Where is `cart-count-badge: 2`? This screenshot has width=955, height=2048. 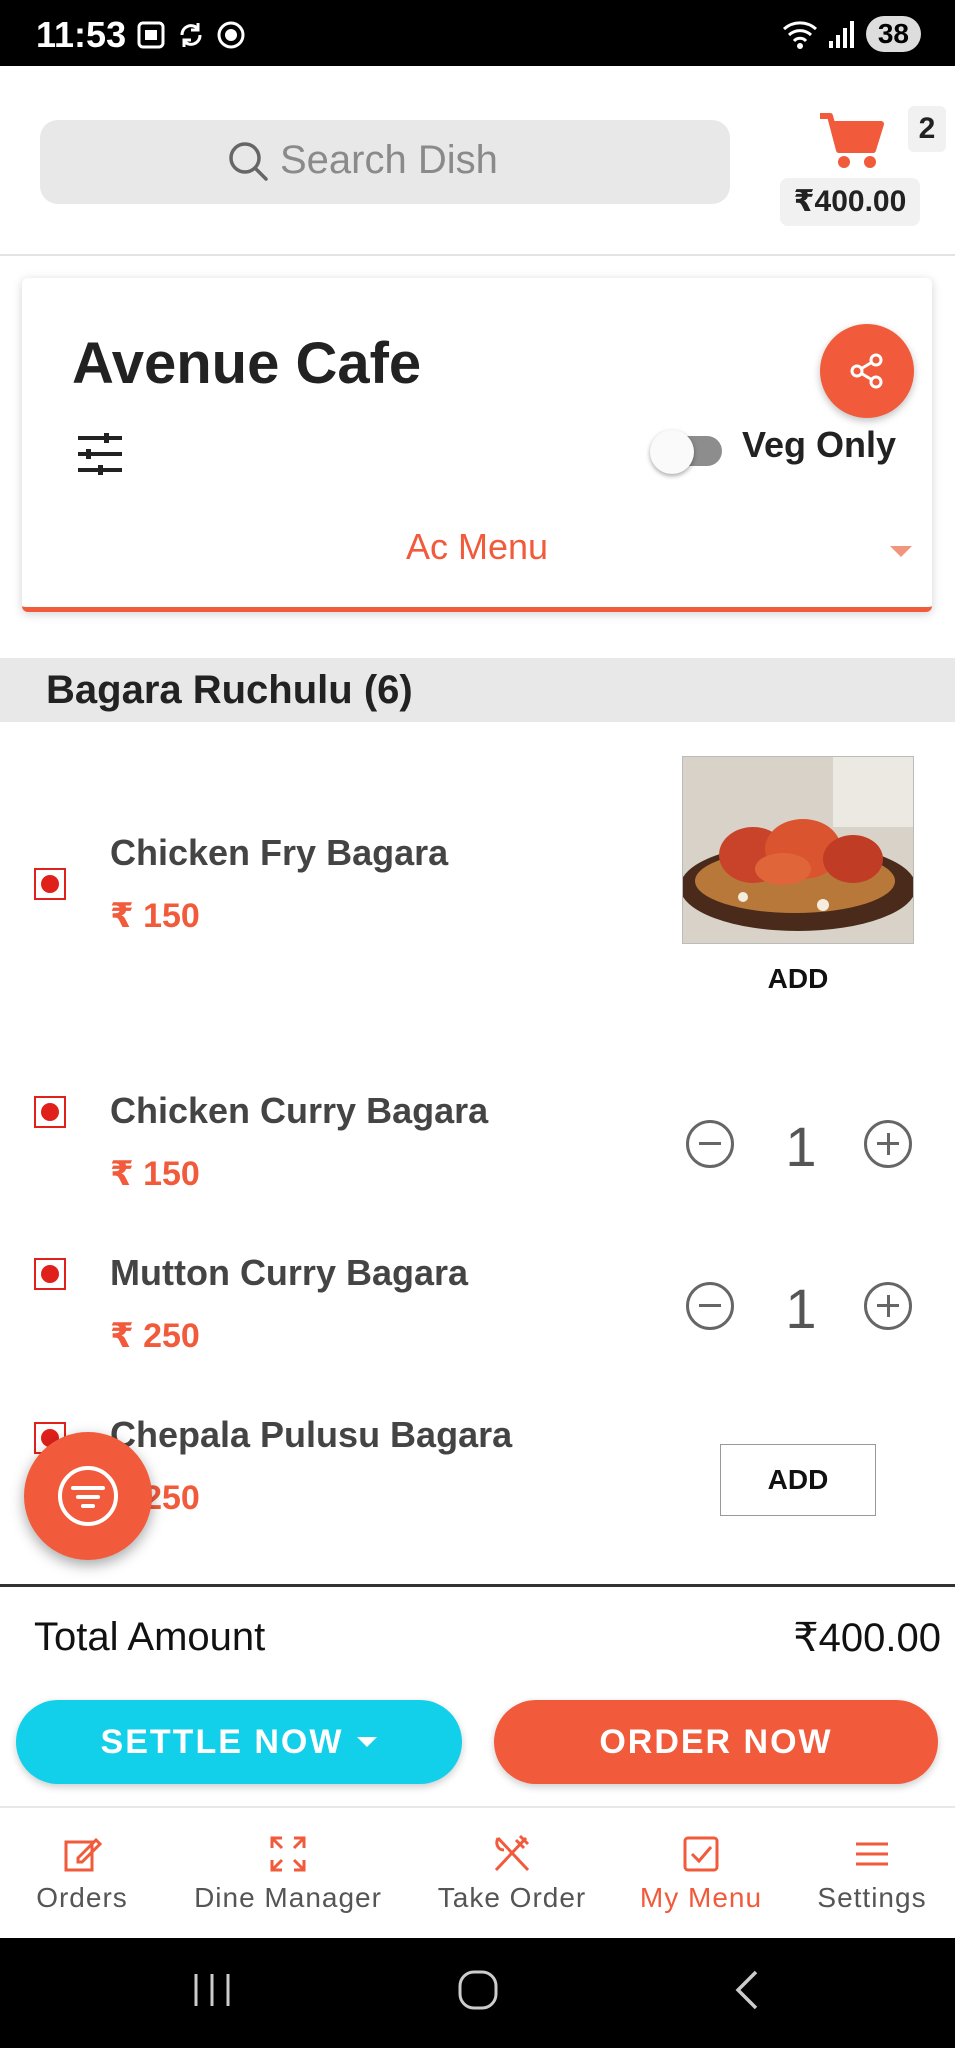
cart-count-badge: 2 is located at coordinates (927, 129).